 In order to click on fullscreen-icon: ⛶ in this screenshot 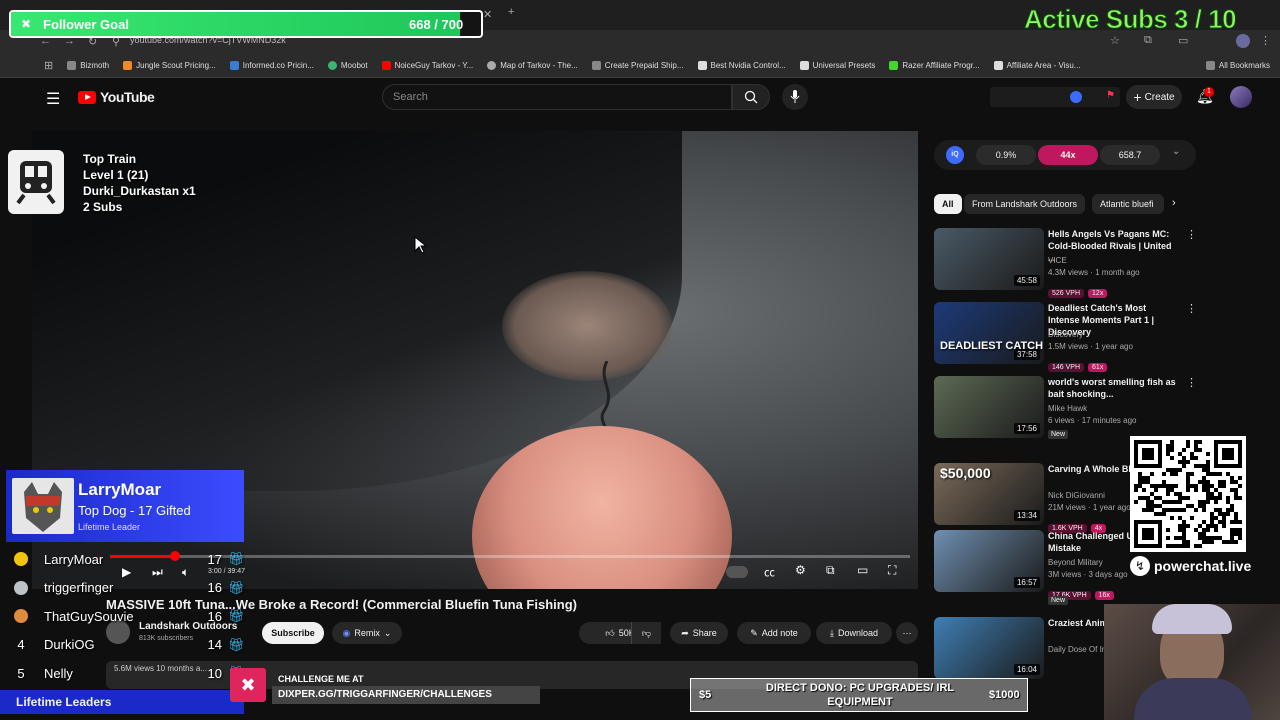, I will do `click(892, 570)`.